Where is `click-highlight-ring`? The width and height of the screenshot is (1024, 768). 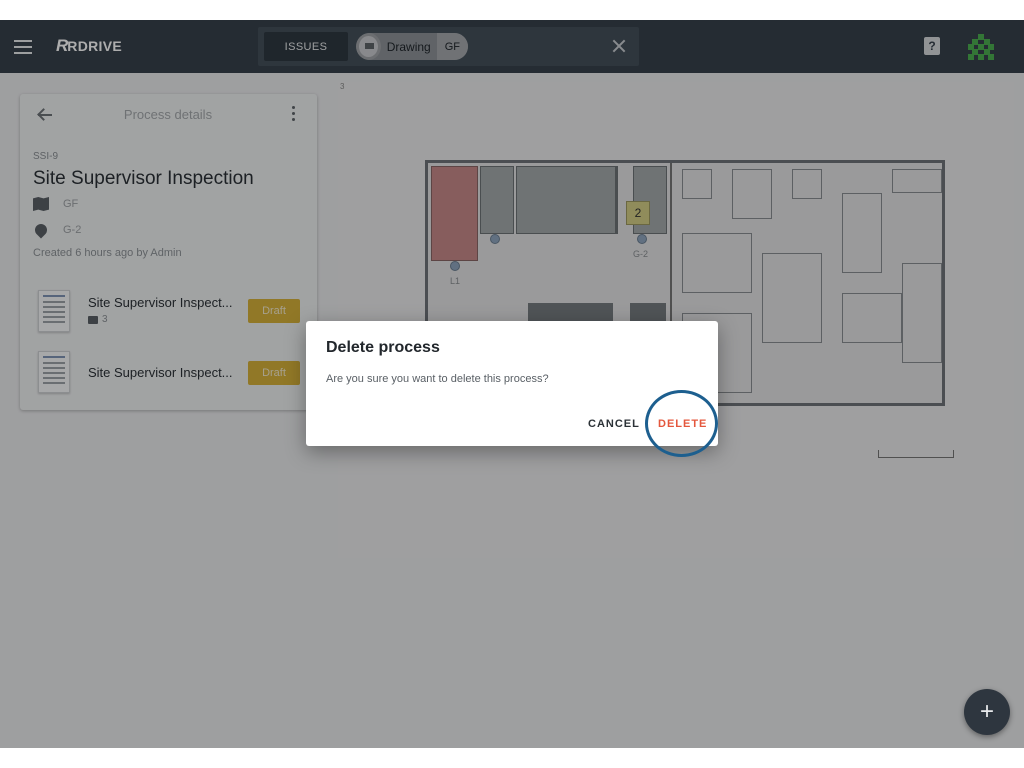 click-highlight-ring is located at coordinates (681, 423).